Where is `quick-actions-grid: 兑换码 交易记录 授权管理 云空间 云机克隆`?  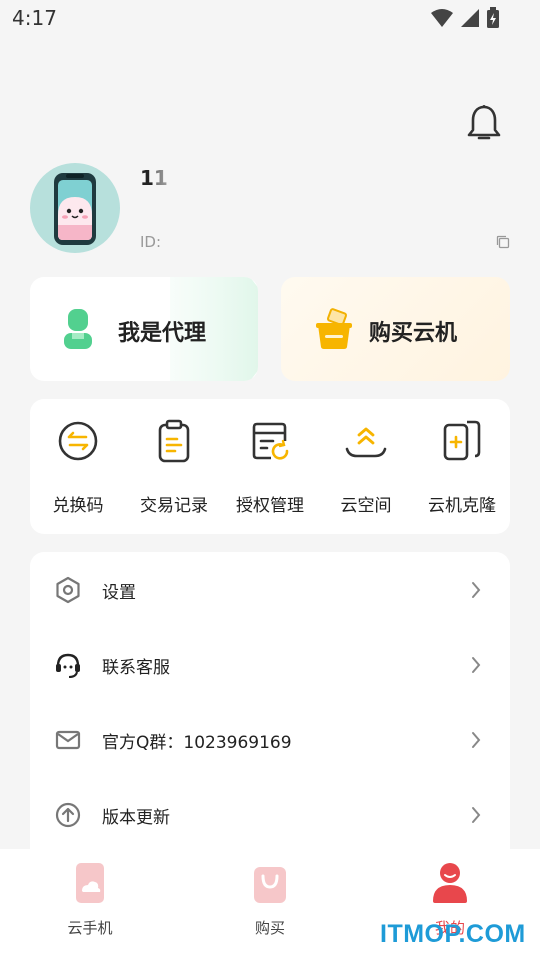 quick-actions-grid: 兑换码 交易记录 授权管理 云空间 云机克隆 is located at coordinates (270, 466).